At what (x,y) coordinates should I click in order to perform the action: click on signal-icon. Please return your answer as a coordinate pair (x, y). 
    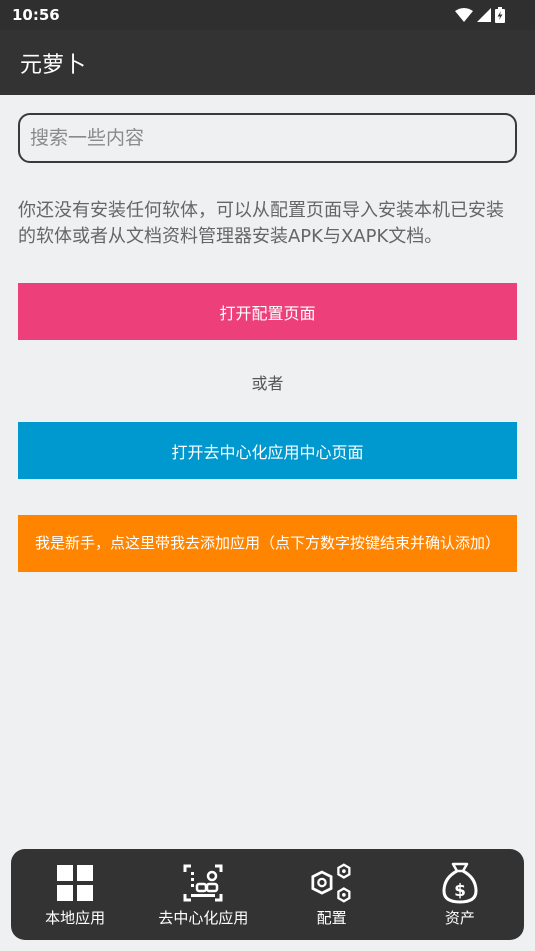
    Looking at the image, I should click on (484, 15).